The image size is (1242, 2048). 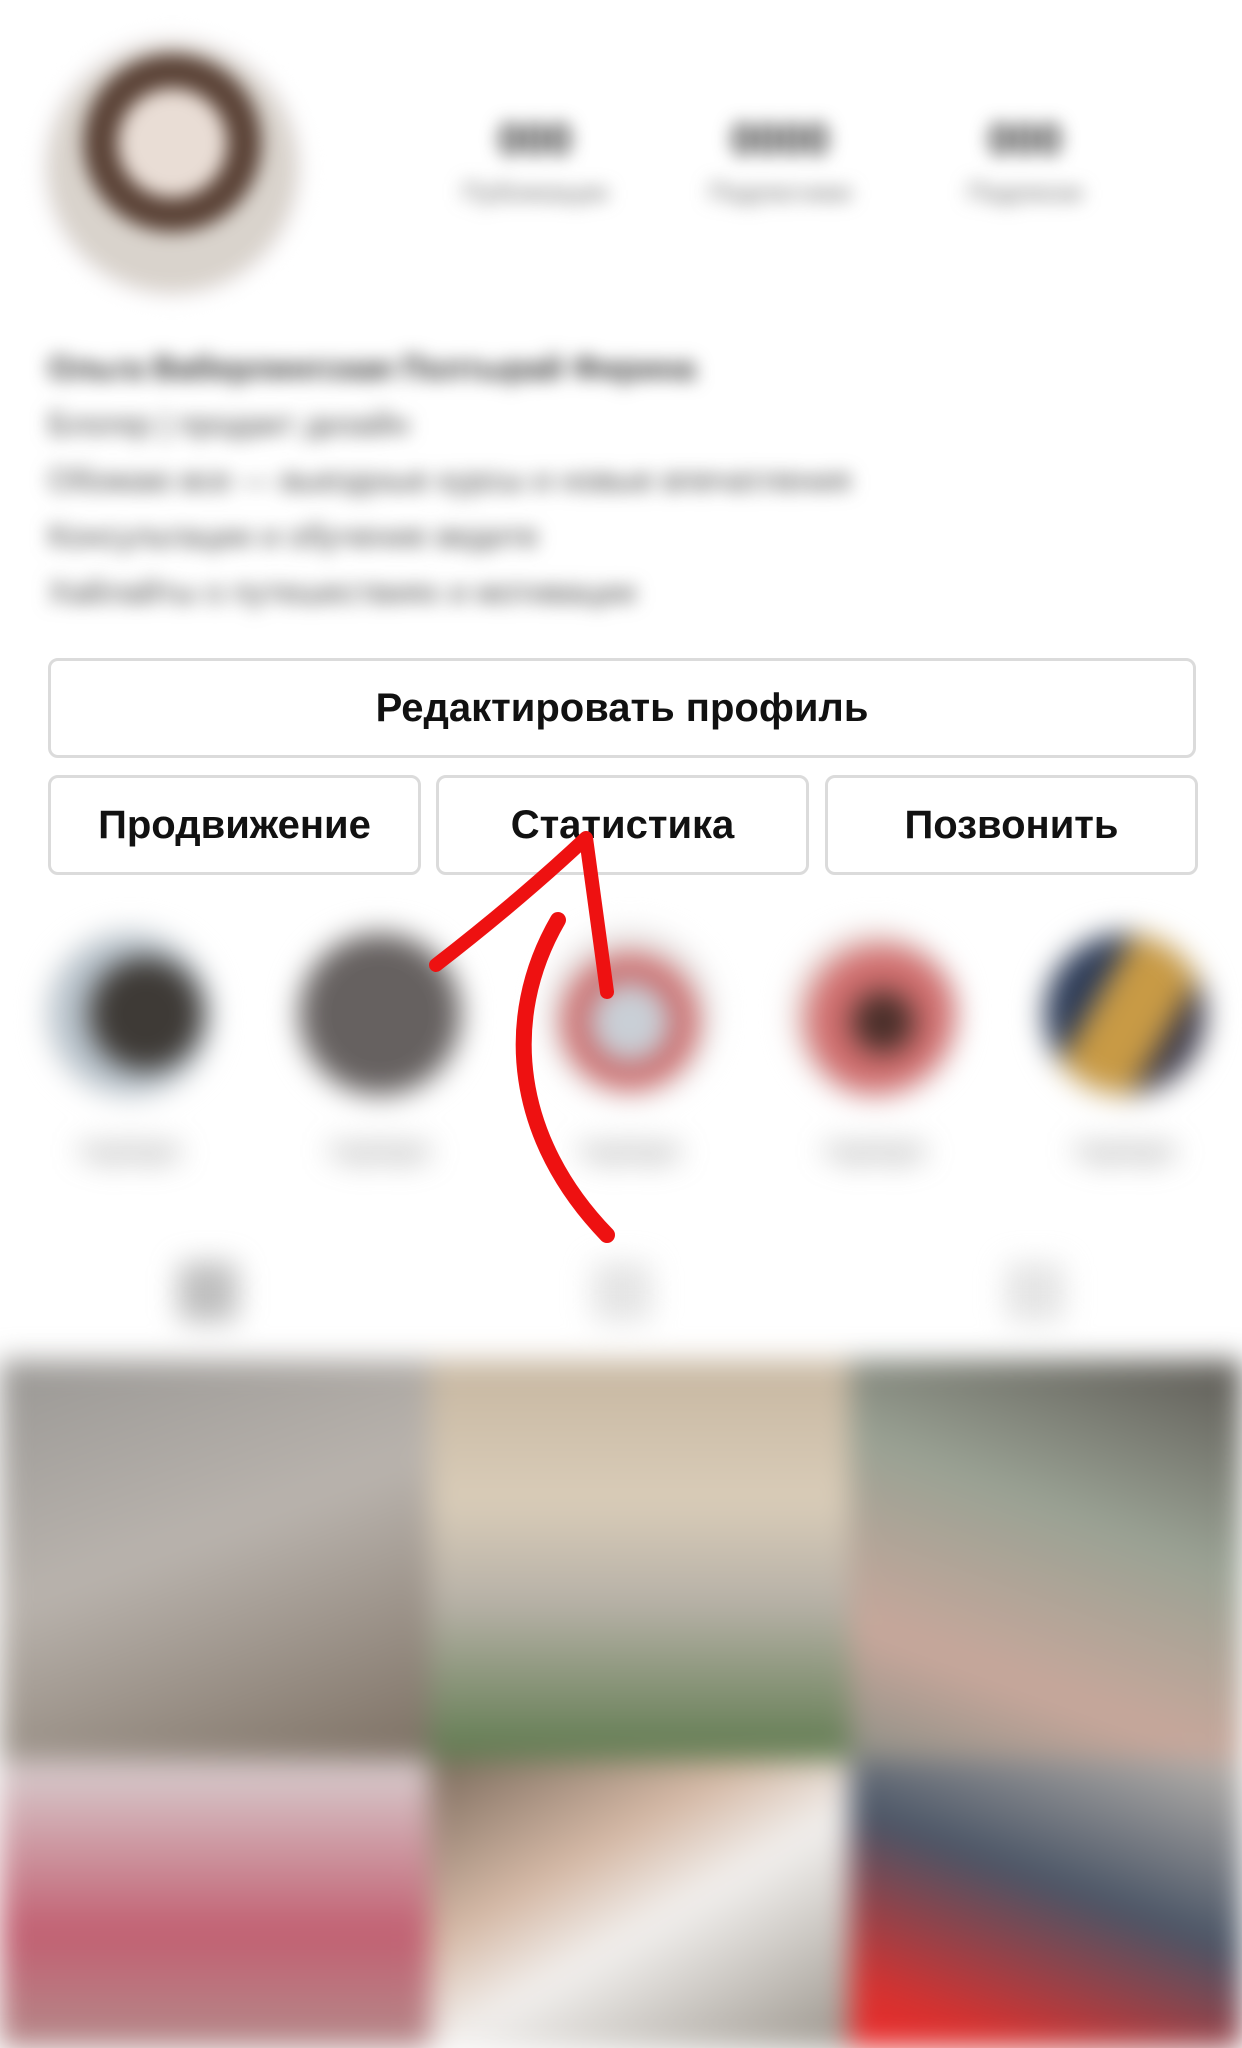 I want to click on grid-tab-icon, so click(x=208, y=1292).